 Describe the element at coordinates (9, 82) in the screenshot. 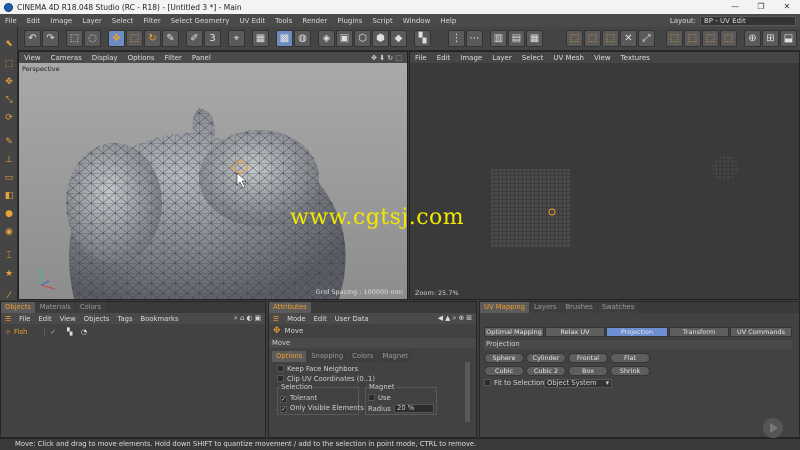

I see `move-icon: ✥` at that location.